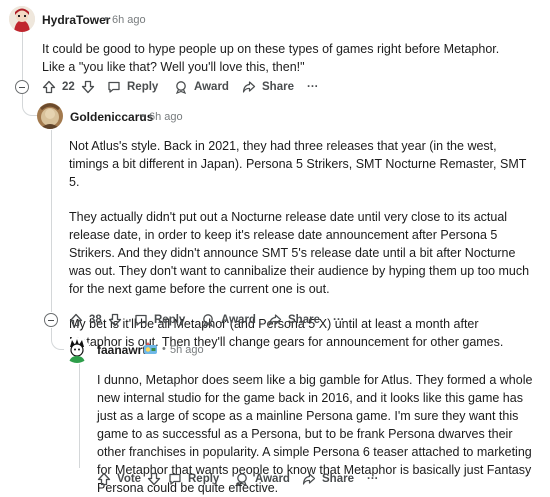  I want to click on vote-group: 38, so click(95, 320).